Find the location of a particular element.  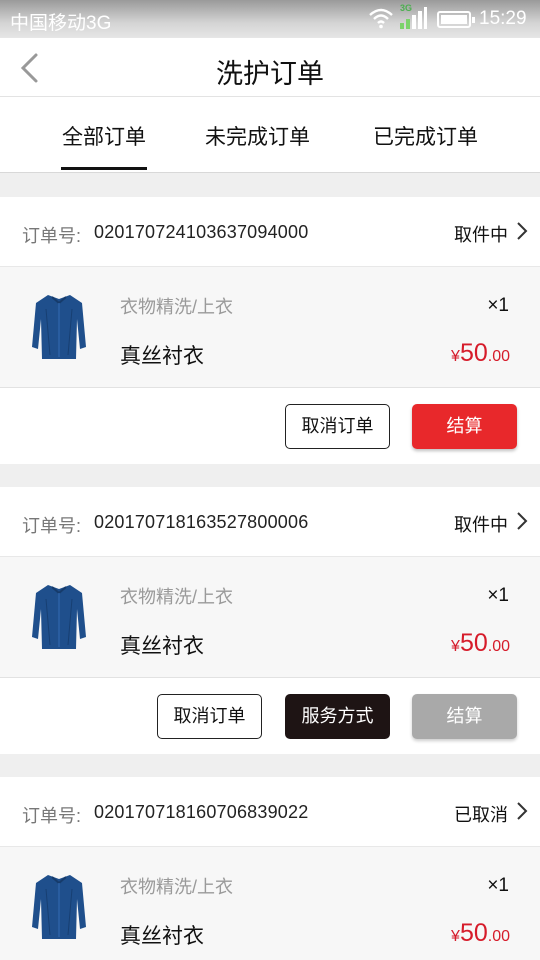

checkout-button-disabled: 结算 is located at coordinates (464, 716).